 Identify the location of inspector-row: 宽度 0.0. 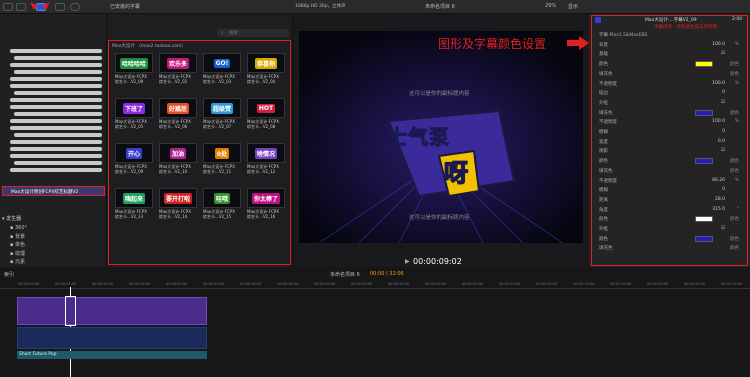
(669, 142).